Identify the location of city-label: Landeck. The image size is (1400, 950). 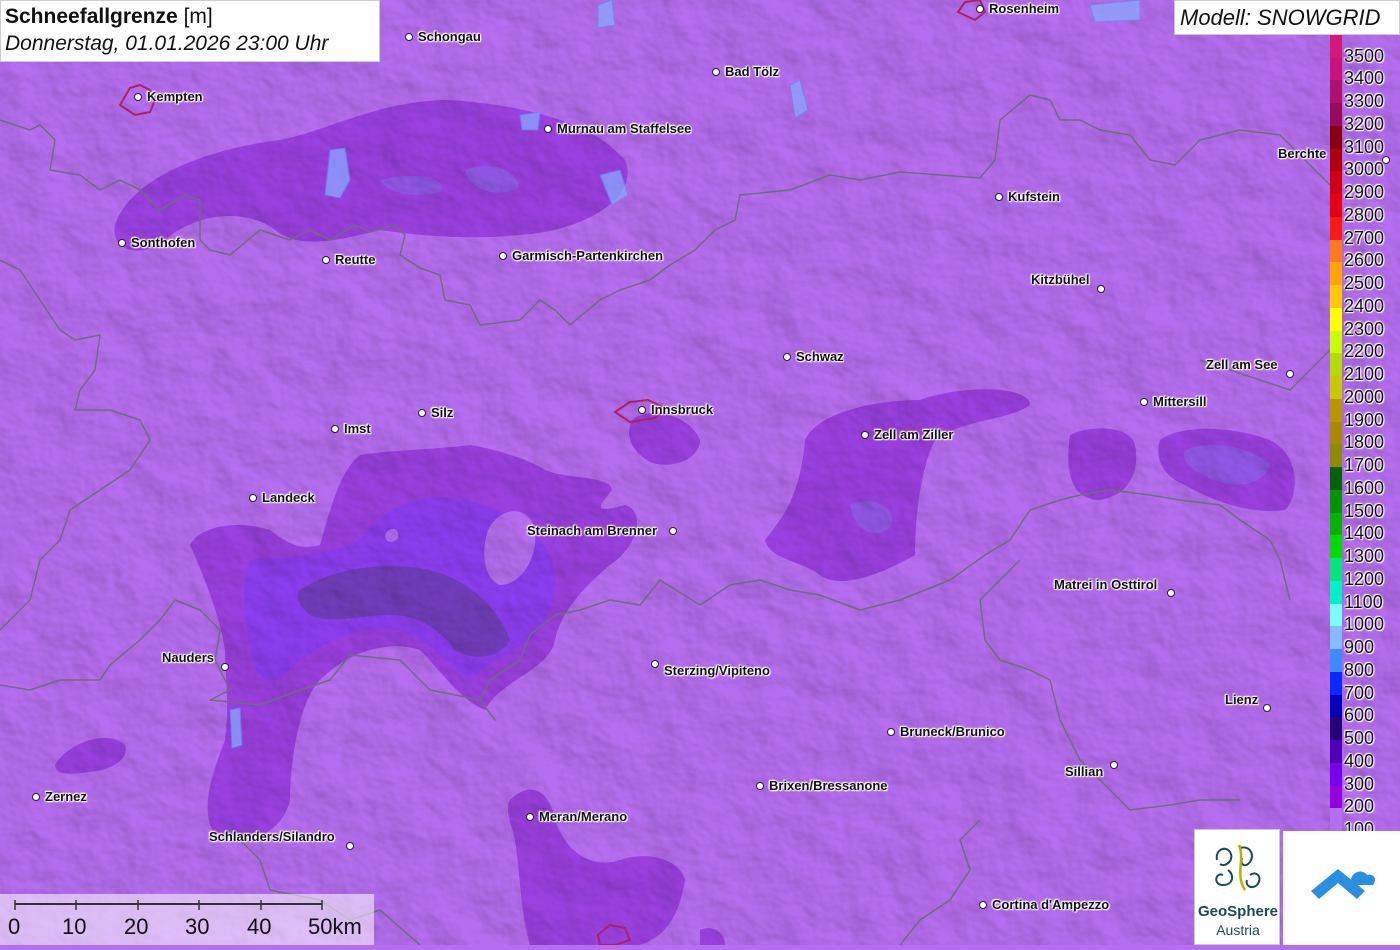
(288, 497).